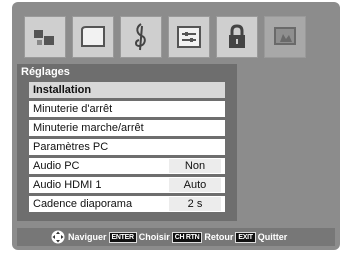  What do you see at coordinates (127, 166) in the screenshot?
I see `menu-item-pc-audio: Audio PC Non` at bounding box center [127, 166].